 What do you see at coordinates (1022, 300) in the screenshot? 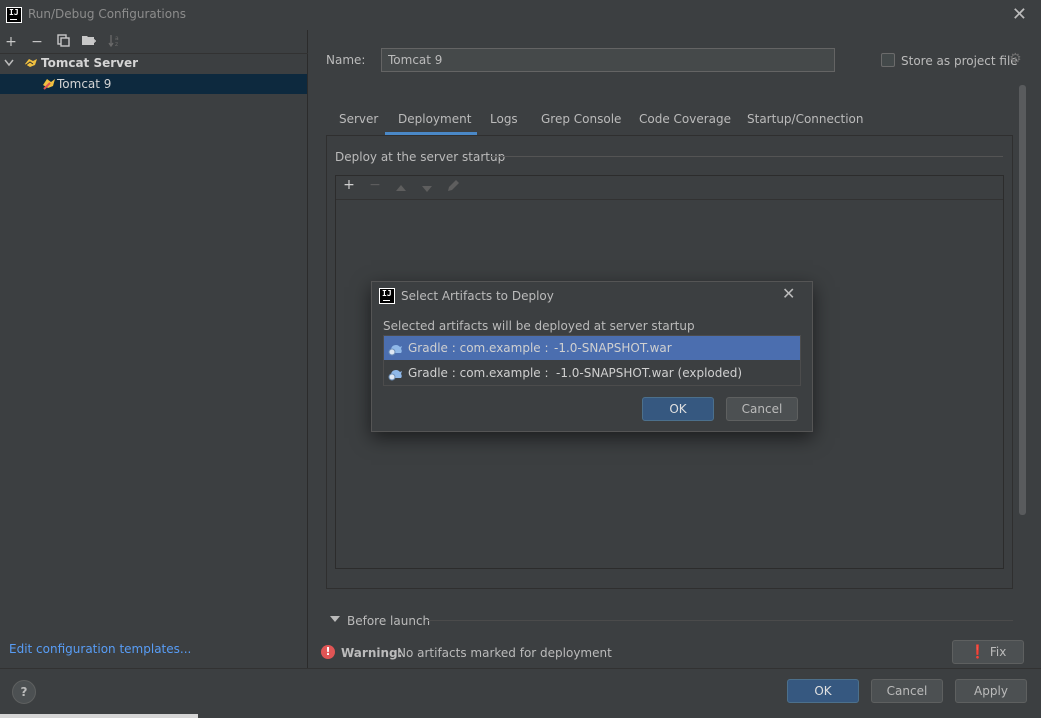
I see `vertical-scrollbar` at bounding box center [1022, 300].